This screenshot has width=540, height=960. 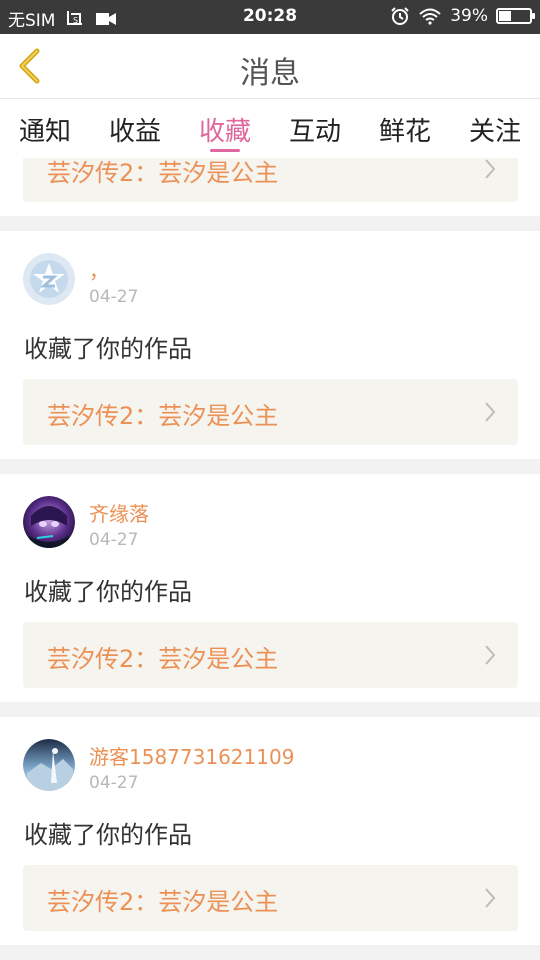 I want to click on tab-flowers: 鲜花, so click(x=405, y=128).